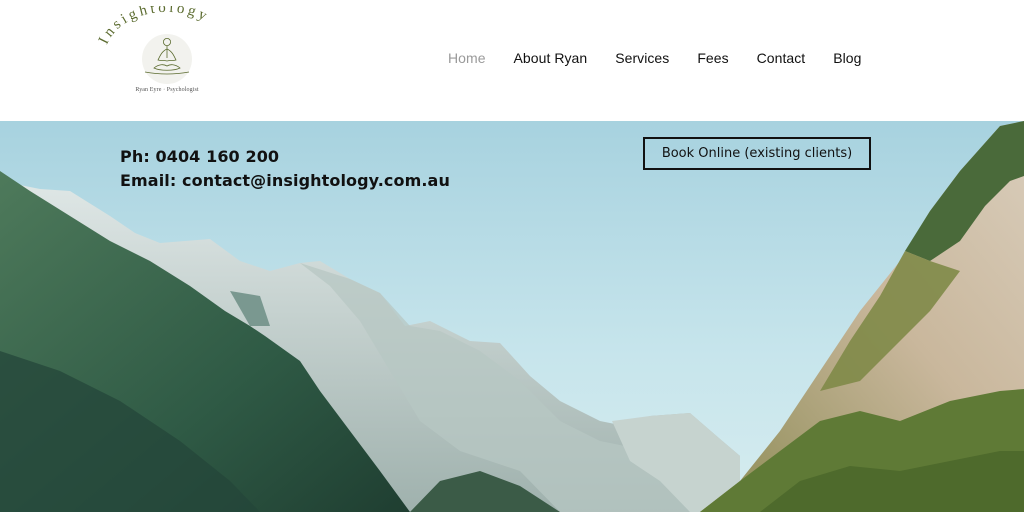 The width and height of the screenshot is (1024, 512). Describe the element at coordinates (781, 58) in the screenshot. I see `nav-contact: Contact` at that location.